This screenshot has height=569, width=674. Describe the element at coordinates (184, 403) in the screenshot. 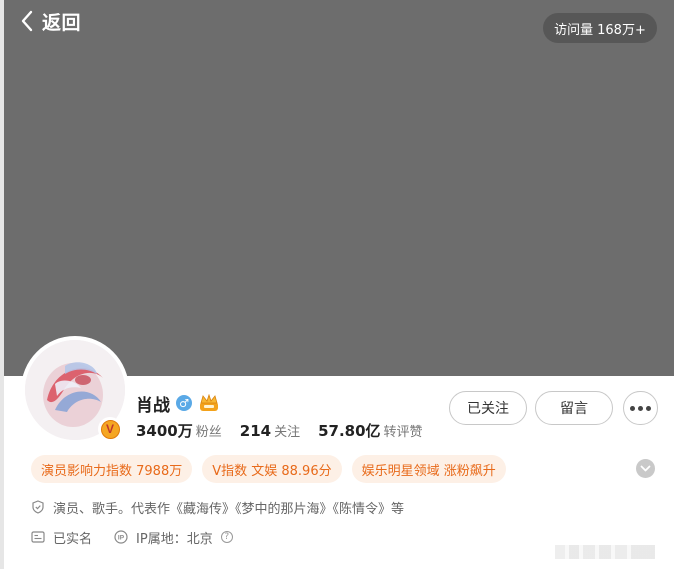

I see `male-icon: ♂` at that location.